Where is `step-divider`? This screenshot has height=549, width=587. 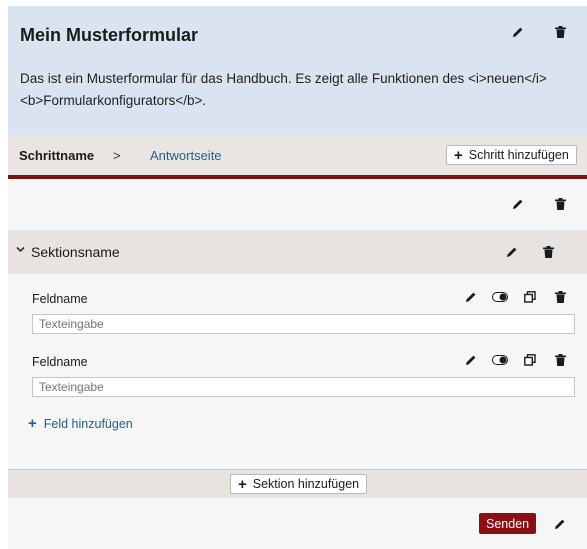 step-divider is located at coordinates (297, 177).